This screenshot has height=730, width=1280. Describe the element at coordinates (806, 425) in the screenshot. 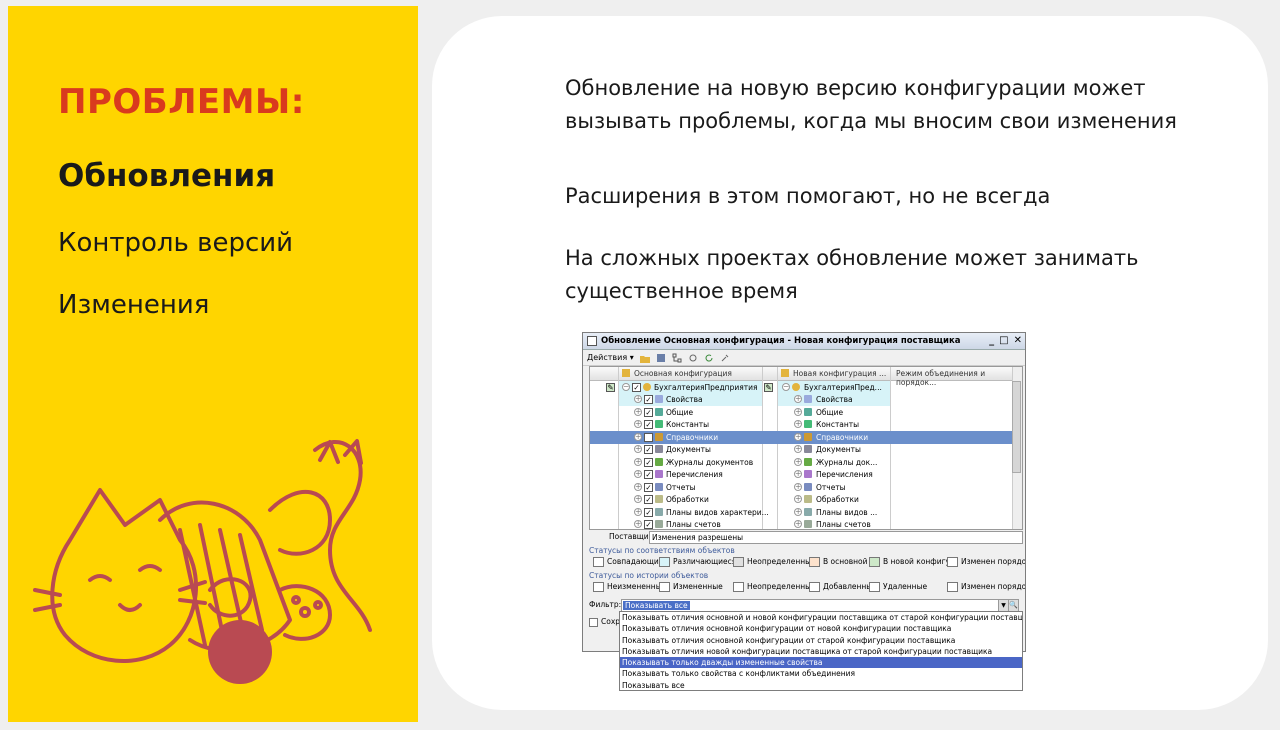

I see `tree-row: + ✓ Константы + Константы` at that location.